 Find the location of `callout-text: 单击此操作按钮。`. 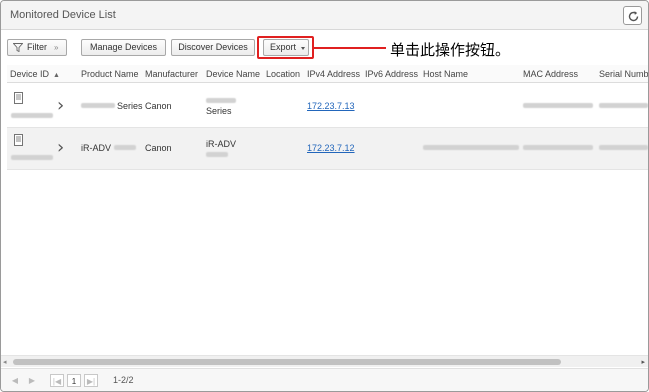

callout-text: 单击此操作按钮。 is located at coordinates (450, 50).